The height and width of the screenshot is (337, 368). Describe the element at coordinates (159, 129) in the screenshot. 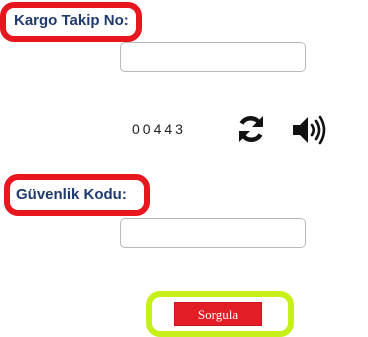

I see `captcha-code: 00443` at that location.